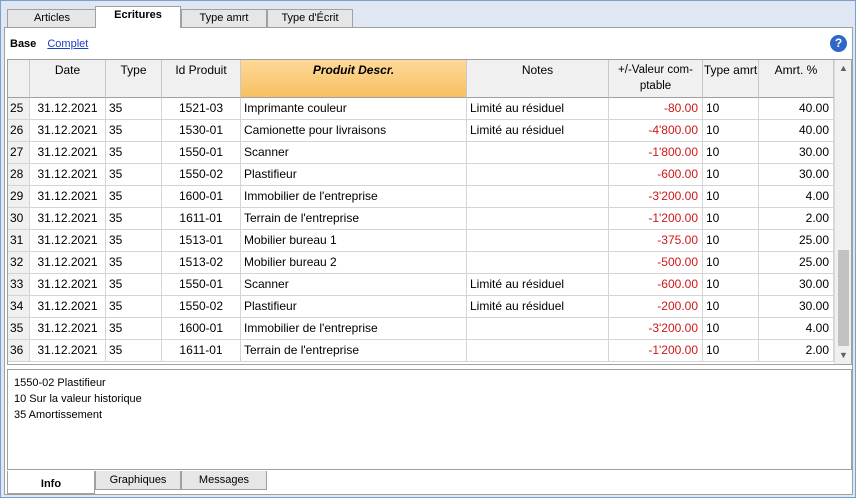  Describe the element at coordinates (201, 79) in the screenshot. I see `header-id-produit: Id Produit` at that location.